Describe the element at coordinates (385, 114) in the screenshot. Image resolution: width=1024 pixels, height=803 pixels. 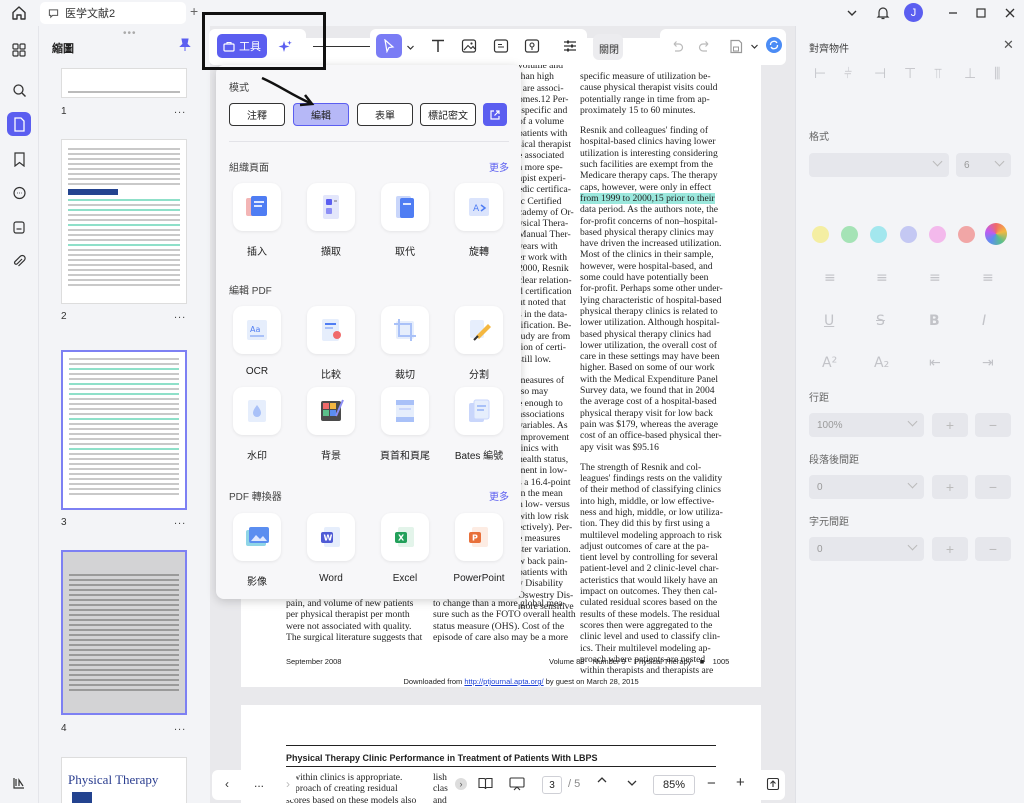
I see `mode-form-button: 表單` at that location.